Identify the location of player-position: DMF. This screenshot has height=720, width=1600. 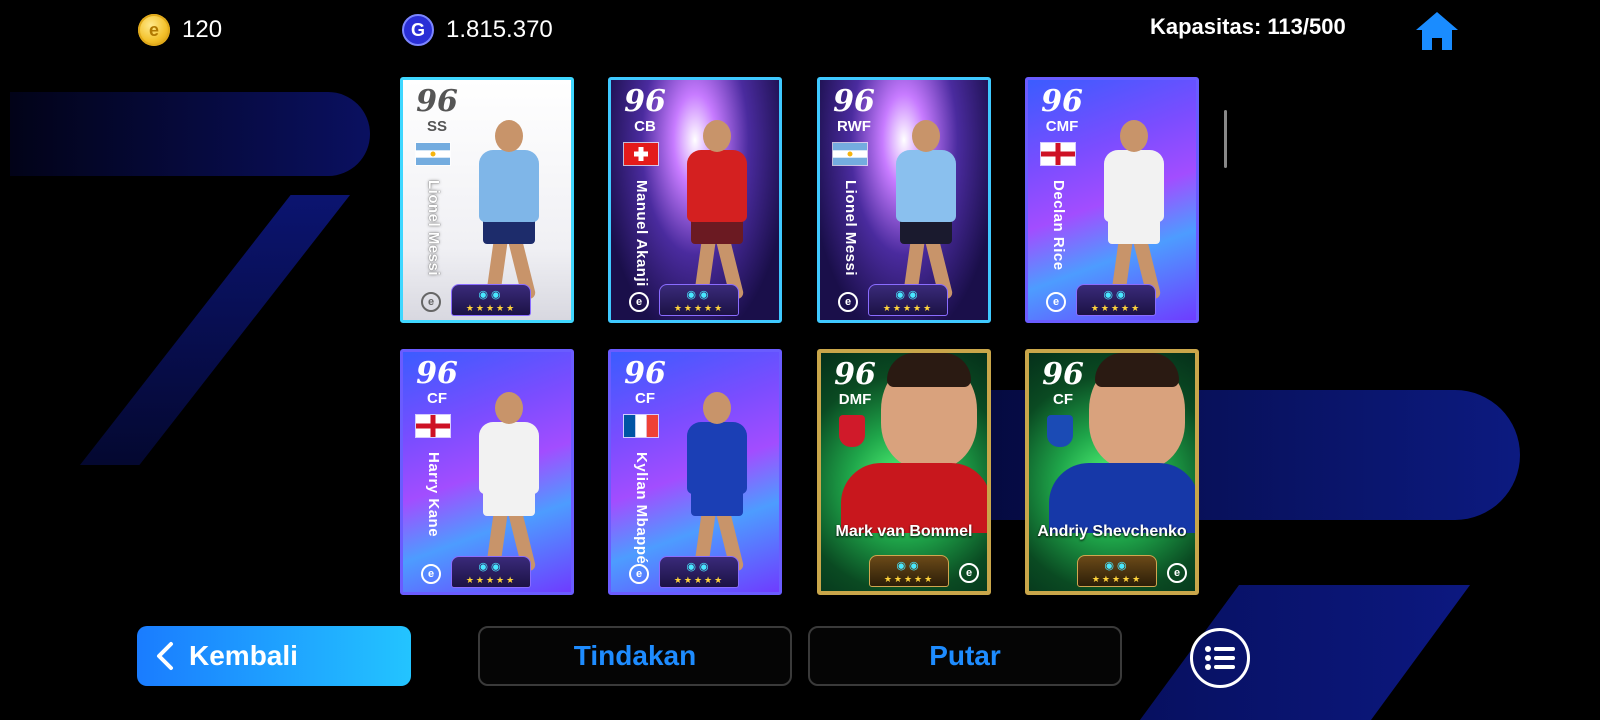
(855, 399).